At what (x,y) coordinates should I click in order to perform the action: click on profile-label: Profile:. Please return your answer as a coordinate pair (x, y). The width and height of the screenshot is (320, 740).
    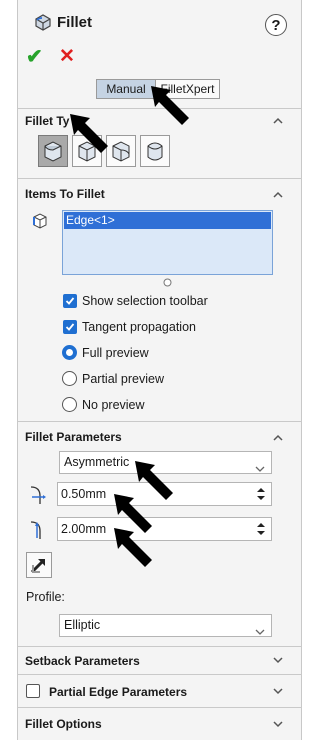
    Looking at the image, I should click on (45, 597).